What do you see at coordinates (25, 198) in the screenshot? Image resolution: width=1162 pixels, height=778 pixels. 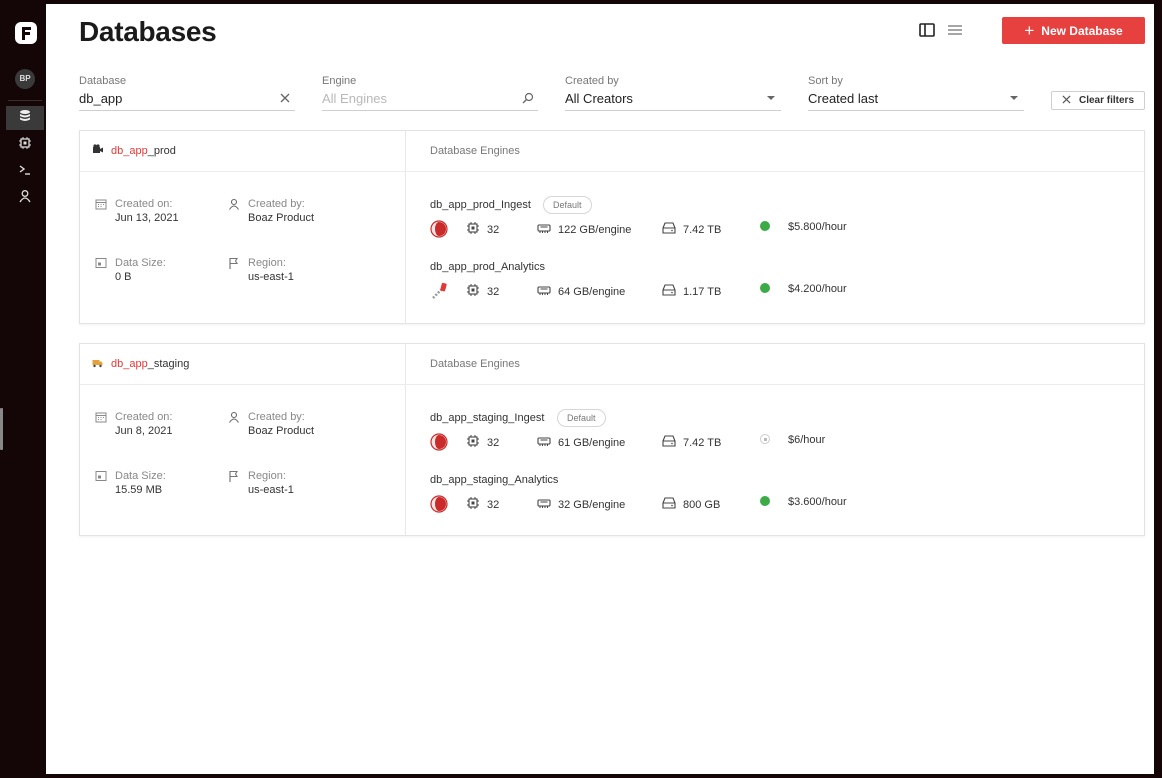 I see `sidebar-item-users` at bounding box center [25, 198].